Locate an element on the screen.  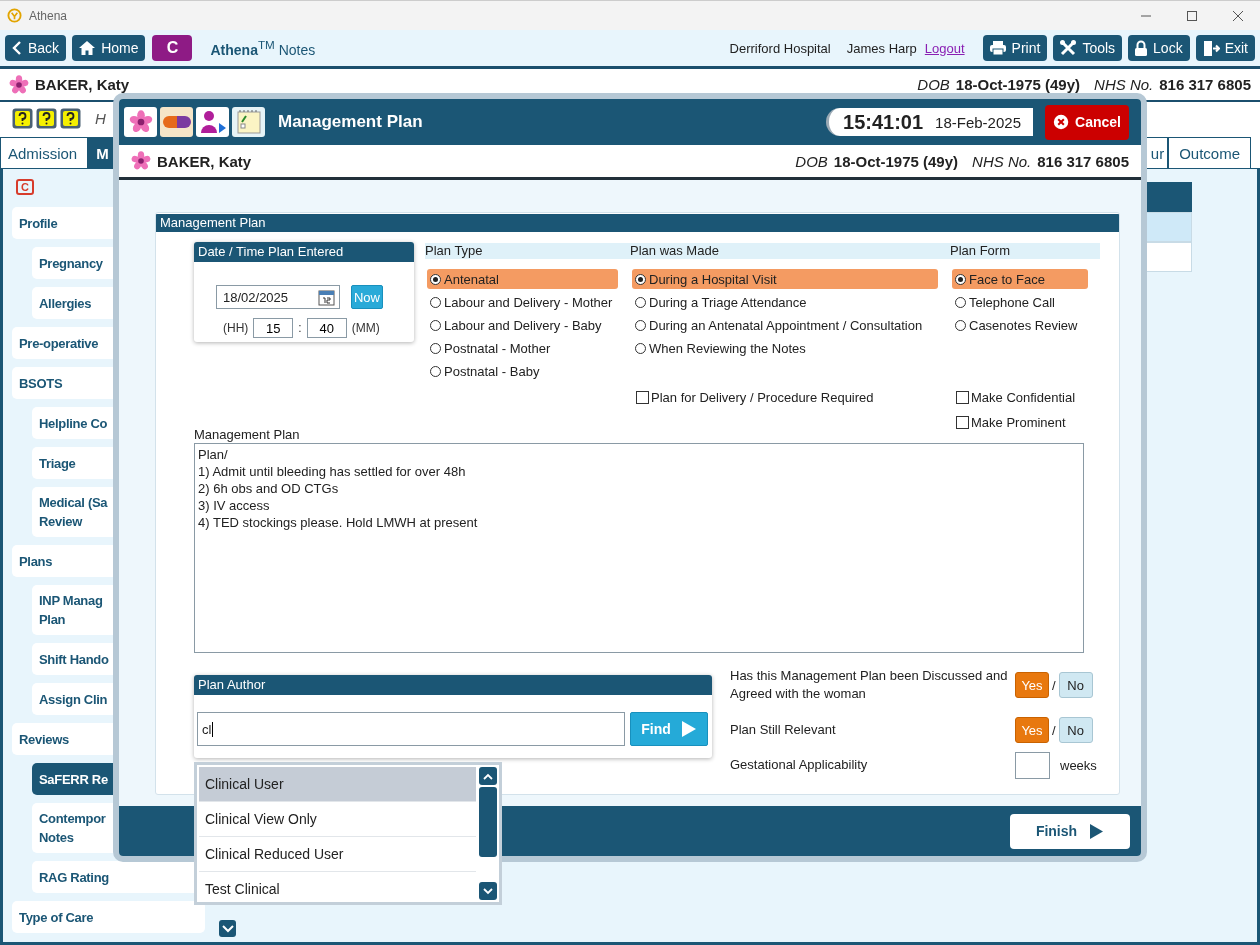
exit-button: Exit is located at coordinates (1225, 48).